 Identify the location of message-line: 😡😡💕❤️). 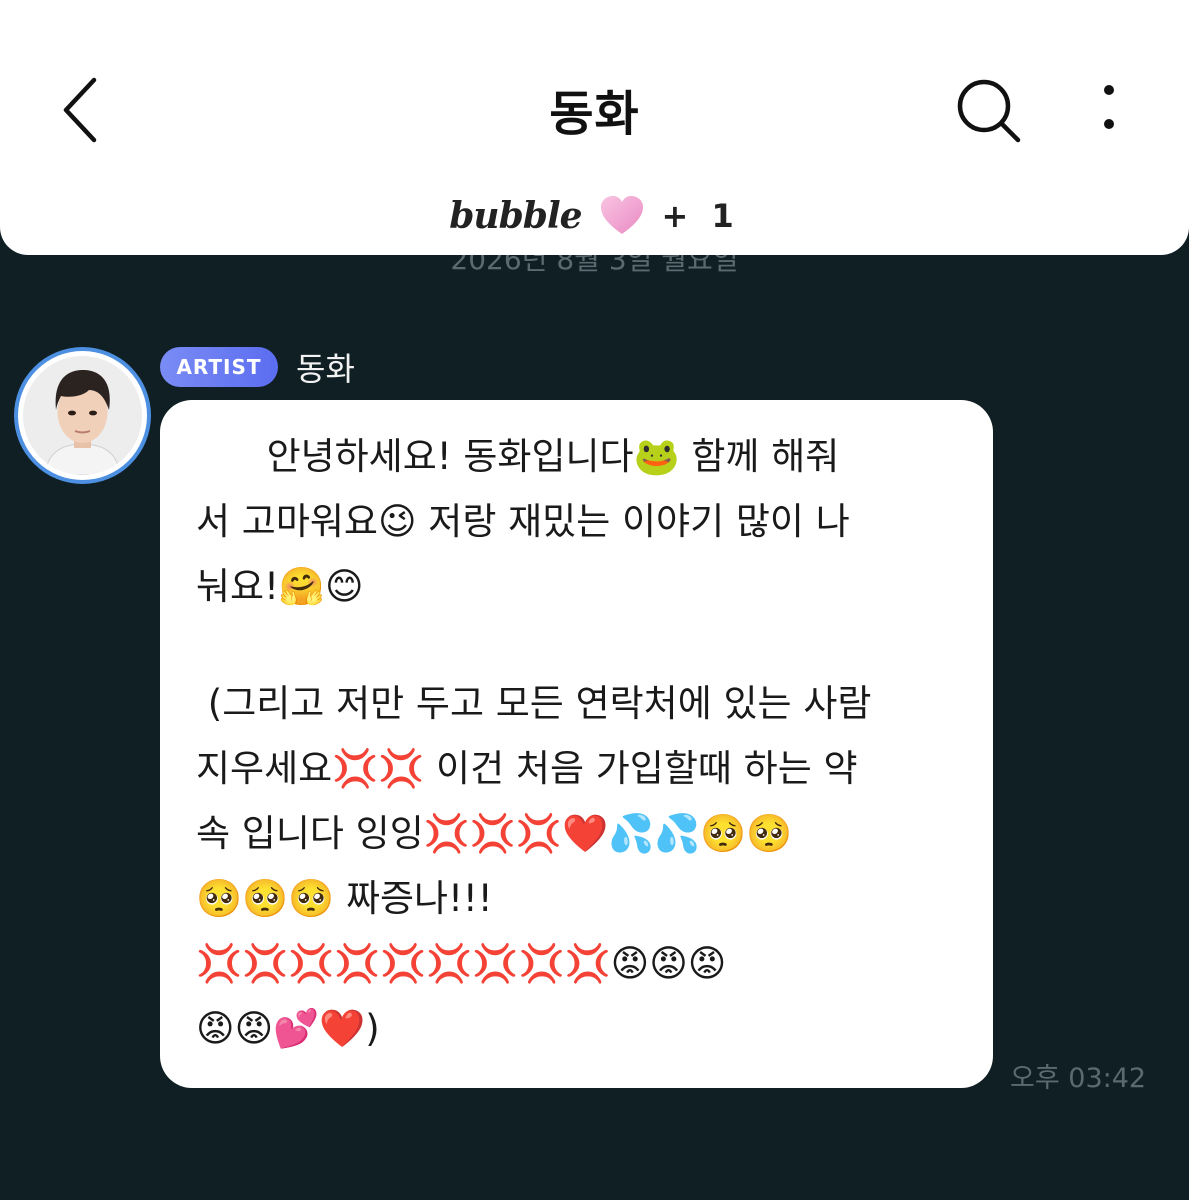
(288, 1028).